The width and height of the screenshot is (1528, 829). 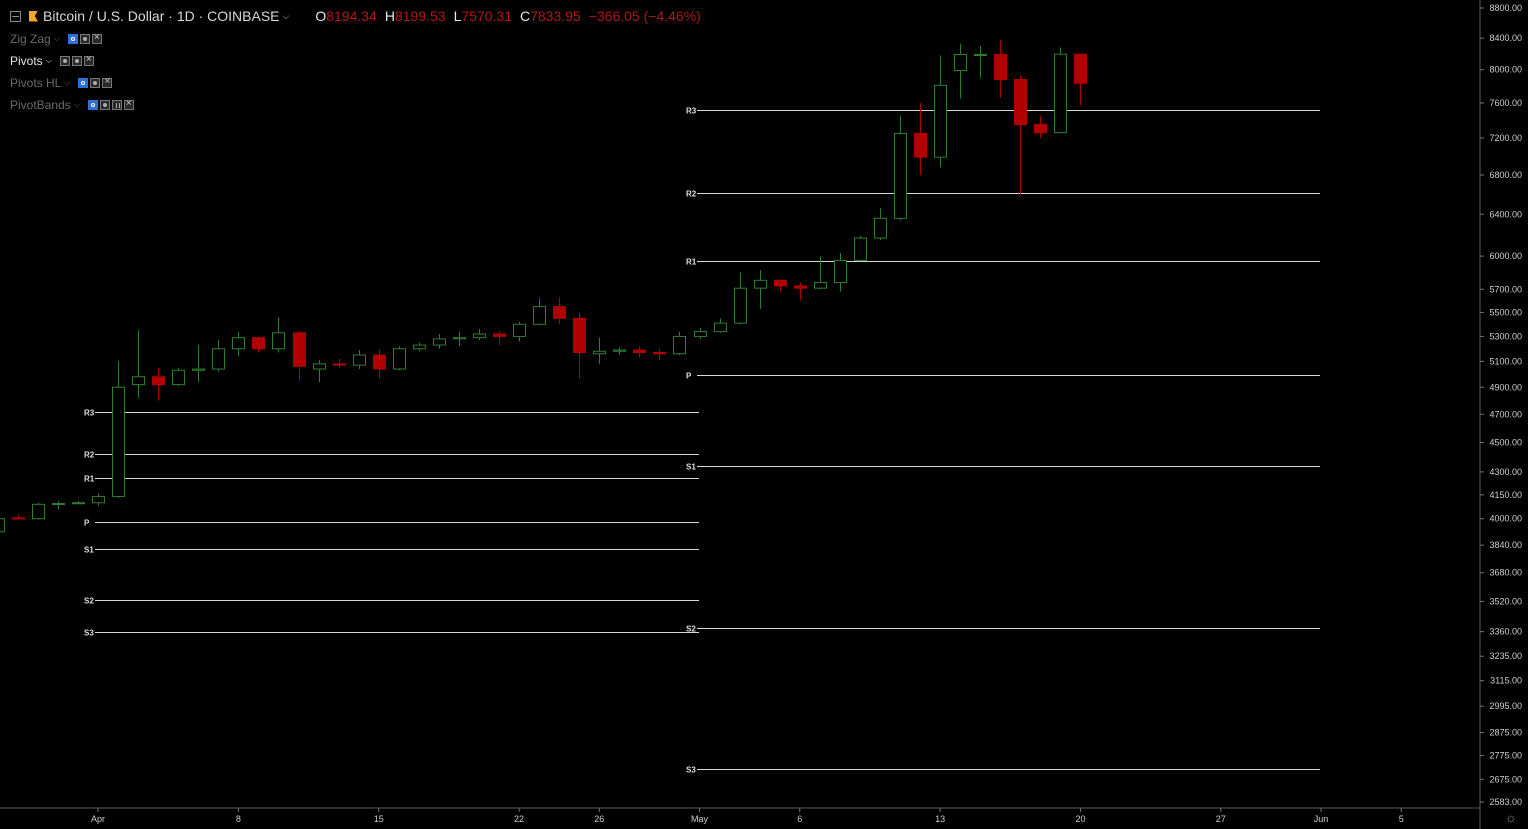 I want to click on price-tick-label: 2675.00, so click(x=1505, y=779).